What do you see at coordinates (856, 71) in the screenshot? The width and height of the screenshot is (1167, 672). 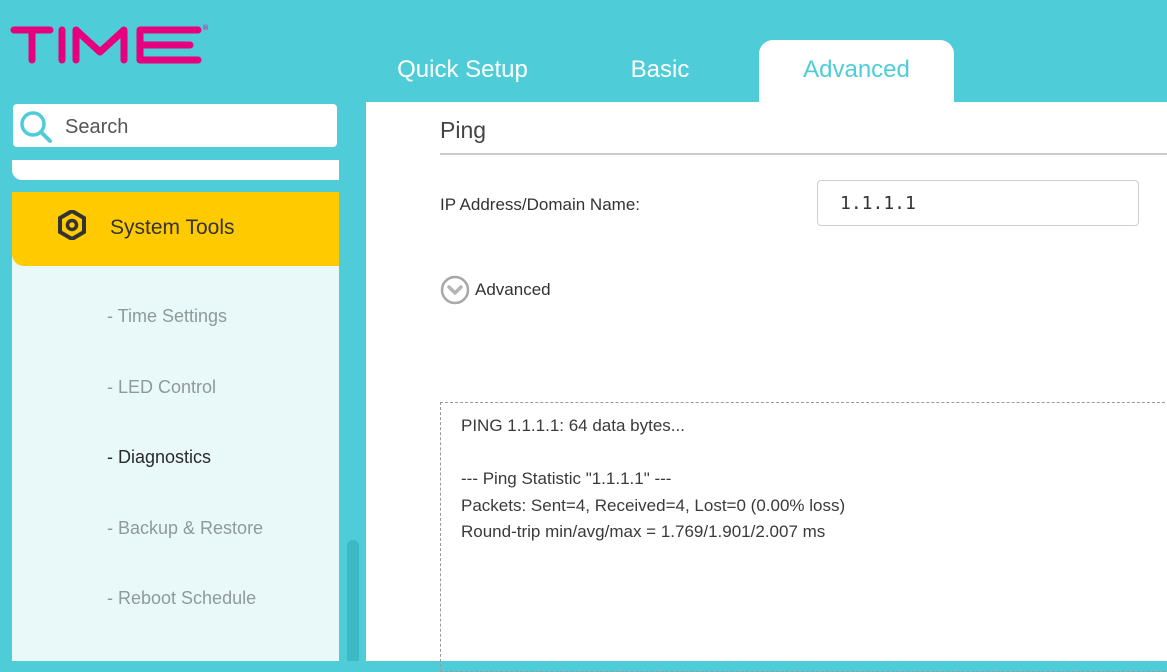 I see `tab-advanced: Advanced` at bounding box center [856, 71].